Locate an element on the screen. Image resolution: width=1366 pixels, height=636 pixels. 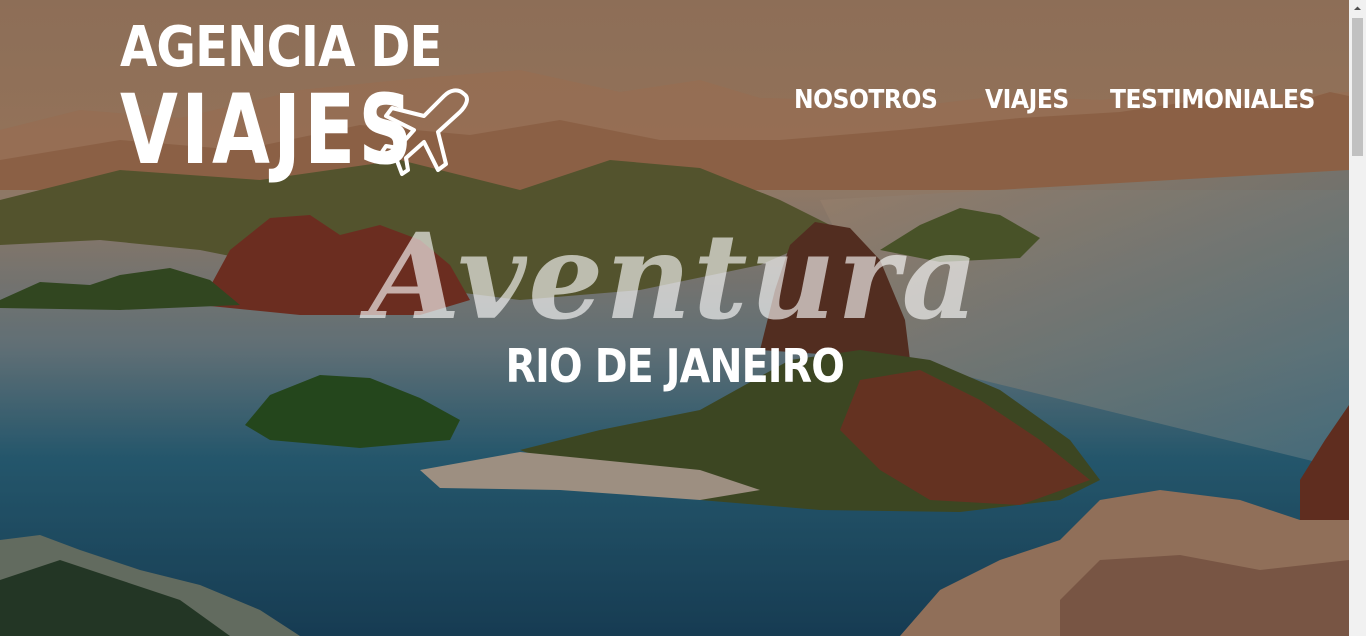
vertical-scrollbar is located at coordinates (1357, 318).